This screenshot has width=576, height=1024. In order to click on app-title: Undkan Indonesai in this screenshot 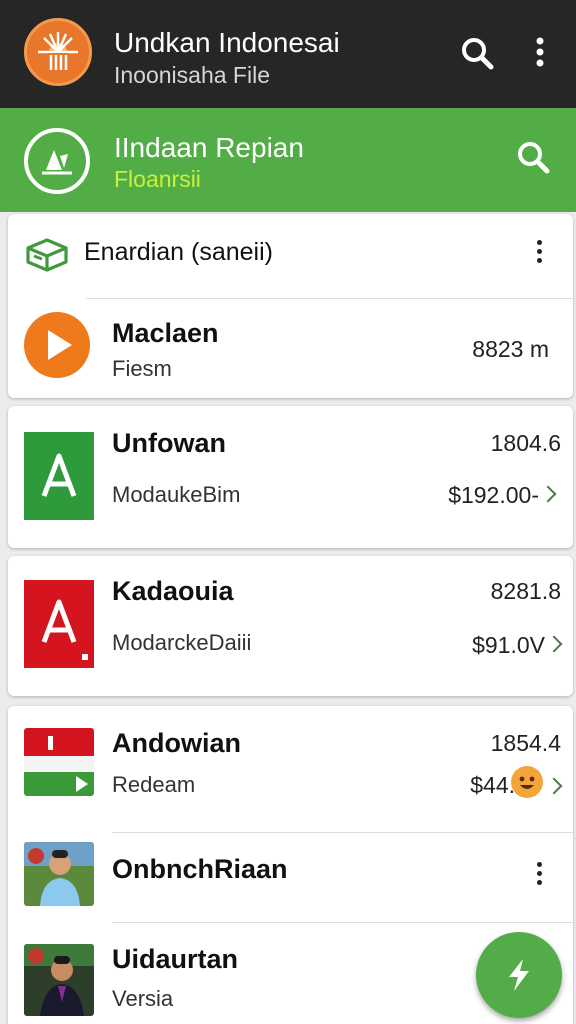, I will do `click(227, 42)`.